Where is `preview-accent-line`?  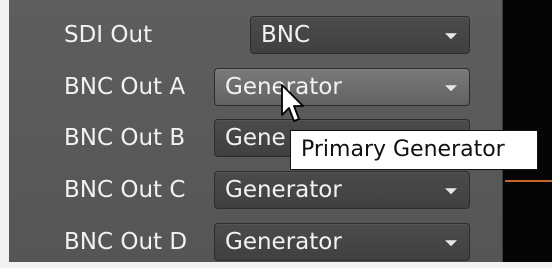 preview-accent-line is located at coordinates (528, 181).